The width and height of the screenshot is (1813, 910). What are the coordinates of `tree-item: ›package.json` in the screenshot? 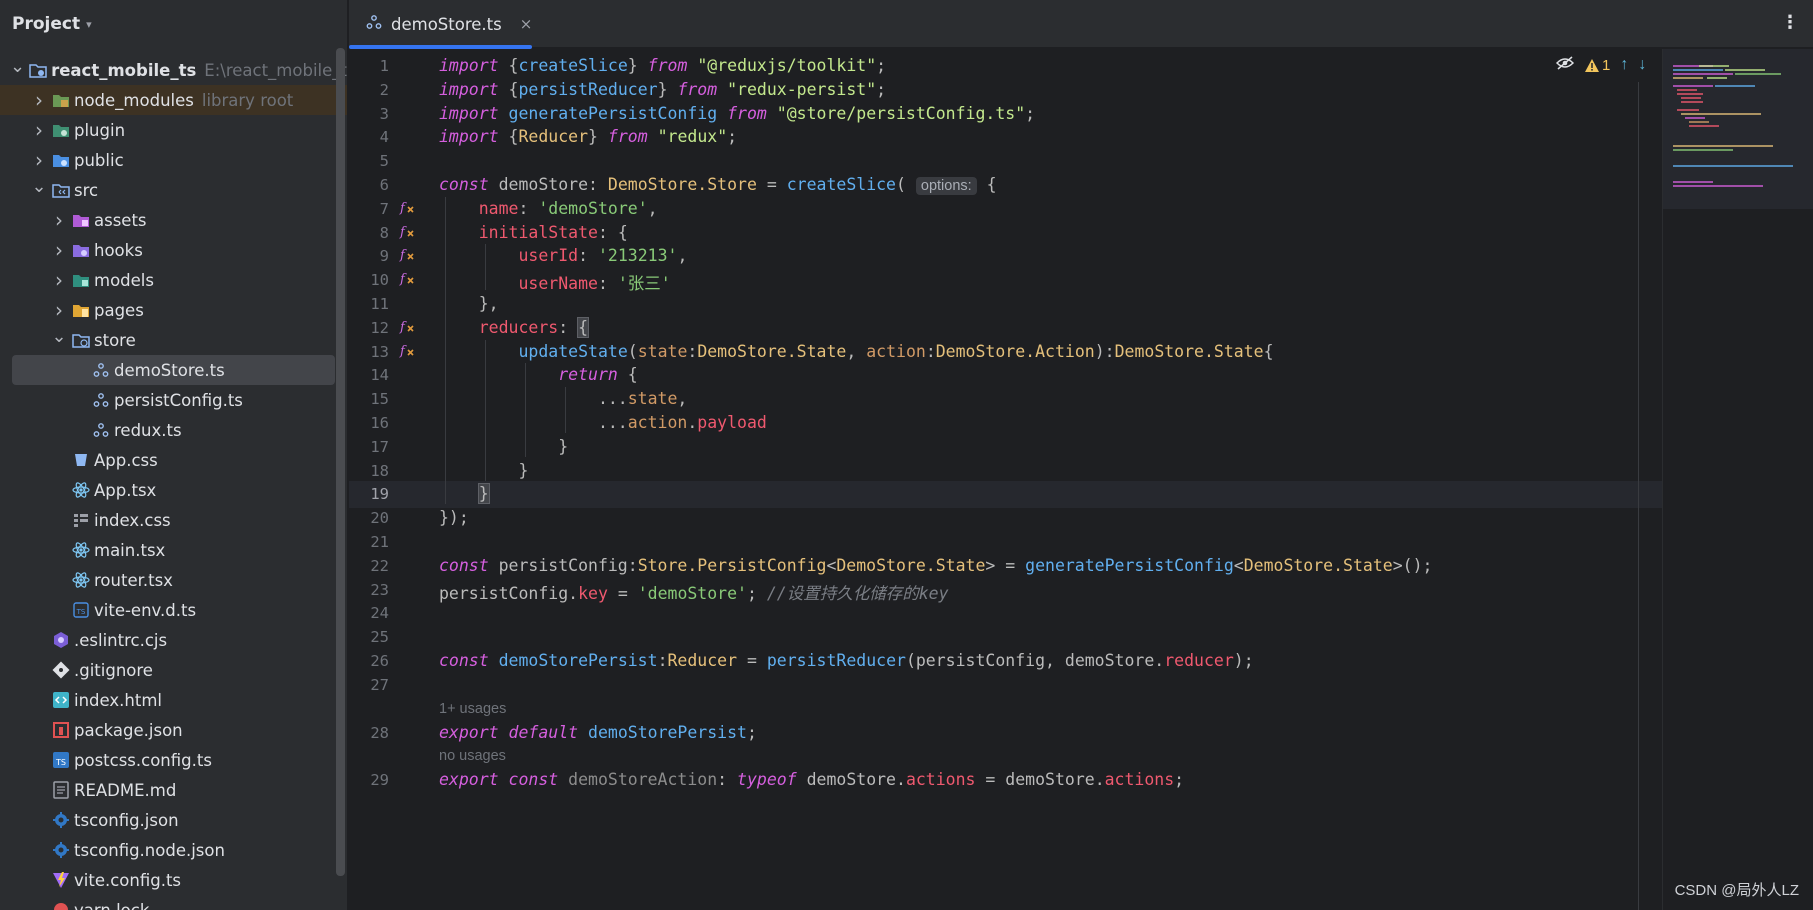 It's located at (173, 730).